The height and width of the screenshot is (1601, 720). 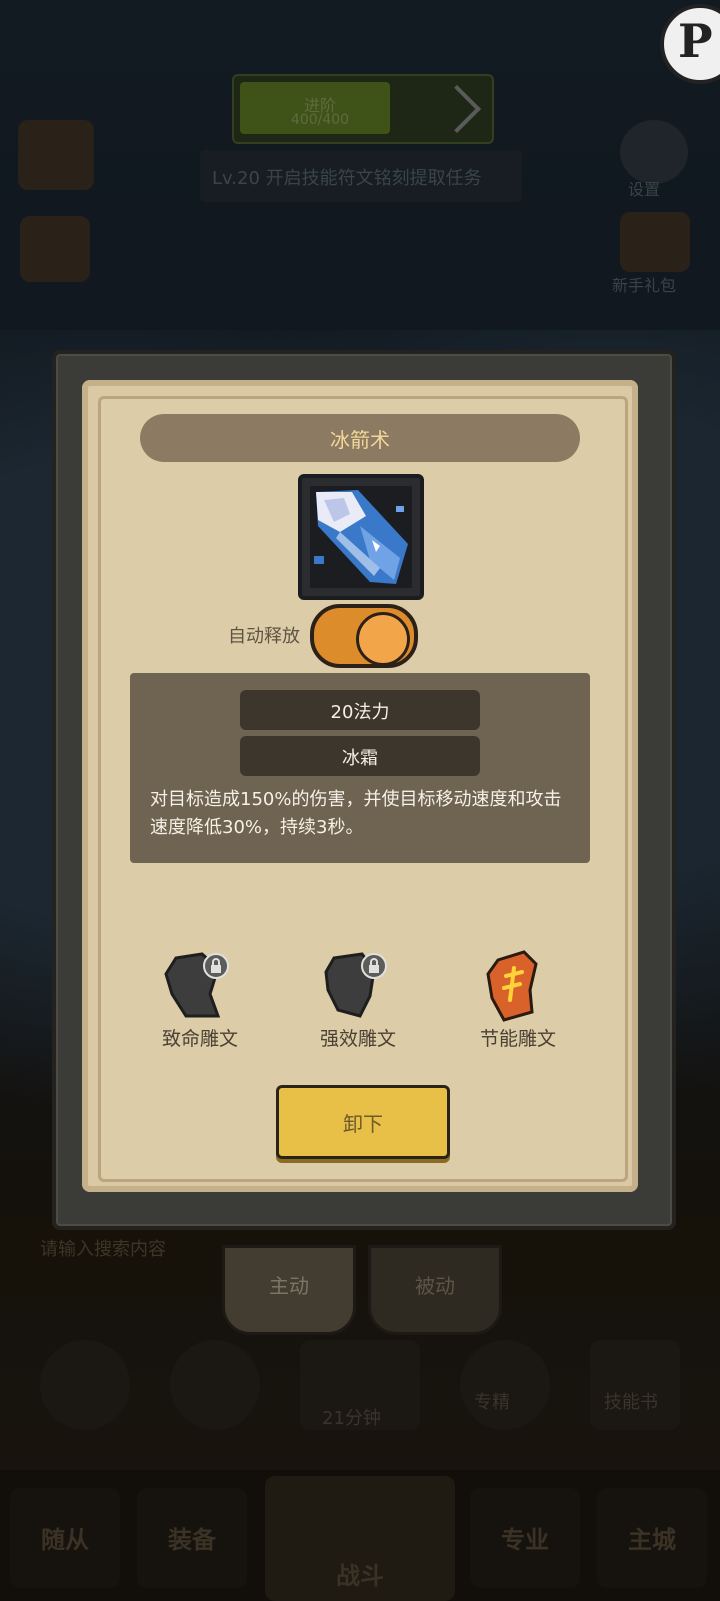 What do you see at coordinates (654, 152) in the screenshot?
I see `gear-icon` at bounding box center [654, 152].